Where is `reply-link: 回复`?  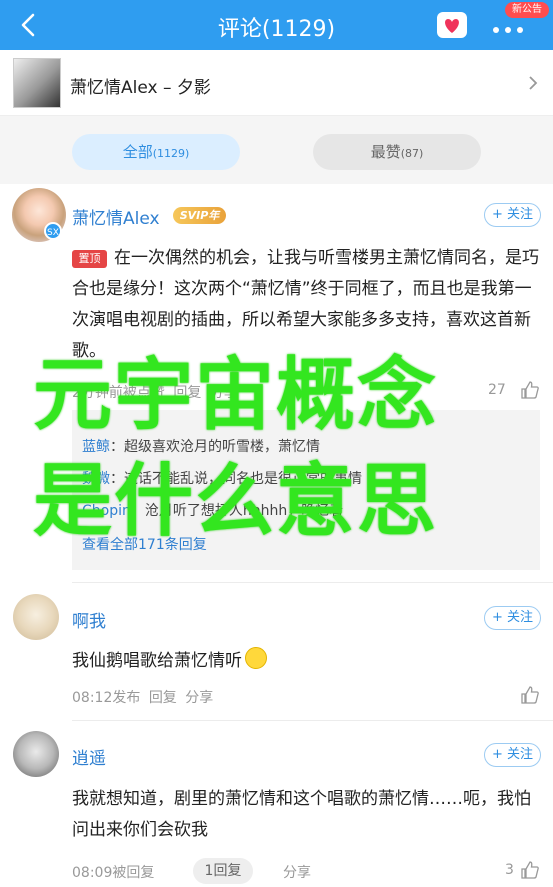
reply-link: 回复 is located at coordinates (163, 698).